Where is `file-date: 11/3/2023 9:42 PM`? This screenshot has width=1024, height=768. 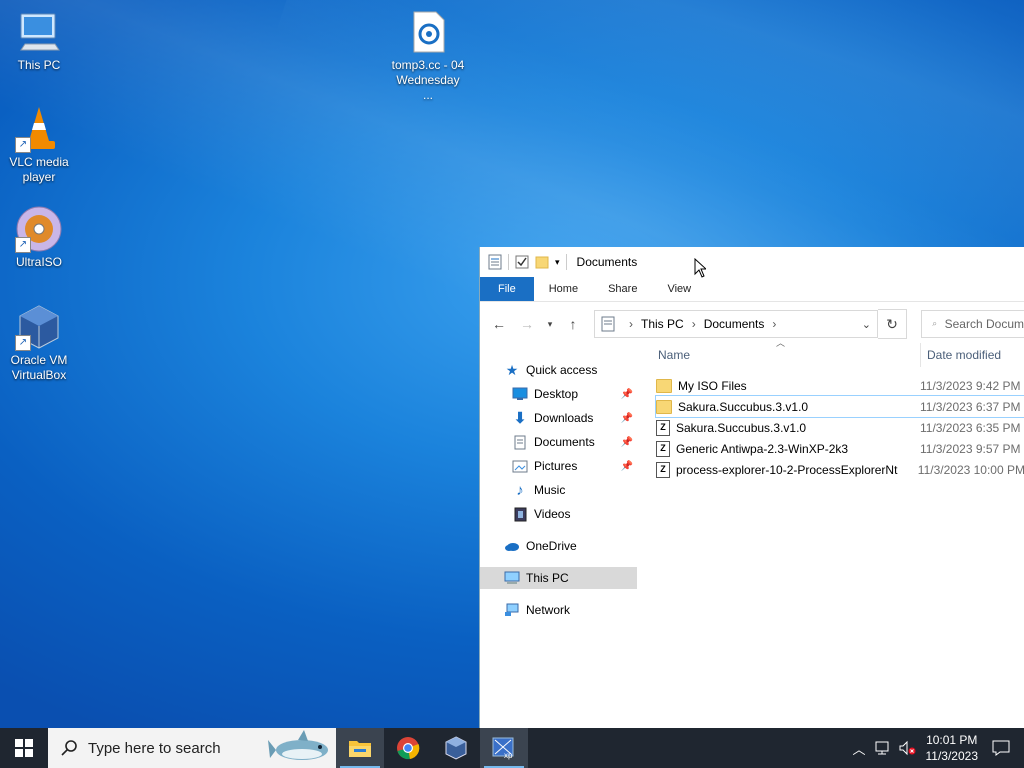 file-date: 11/3/2023 9:42 PM is located at coordinates (970, 385).